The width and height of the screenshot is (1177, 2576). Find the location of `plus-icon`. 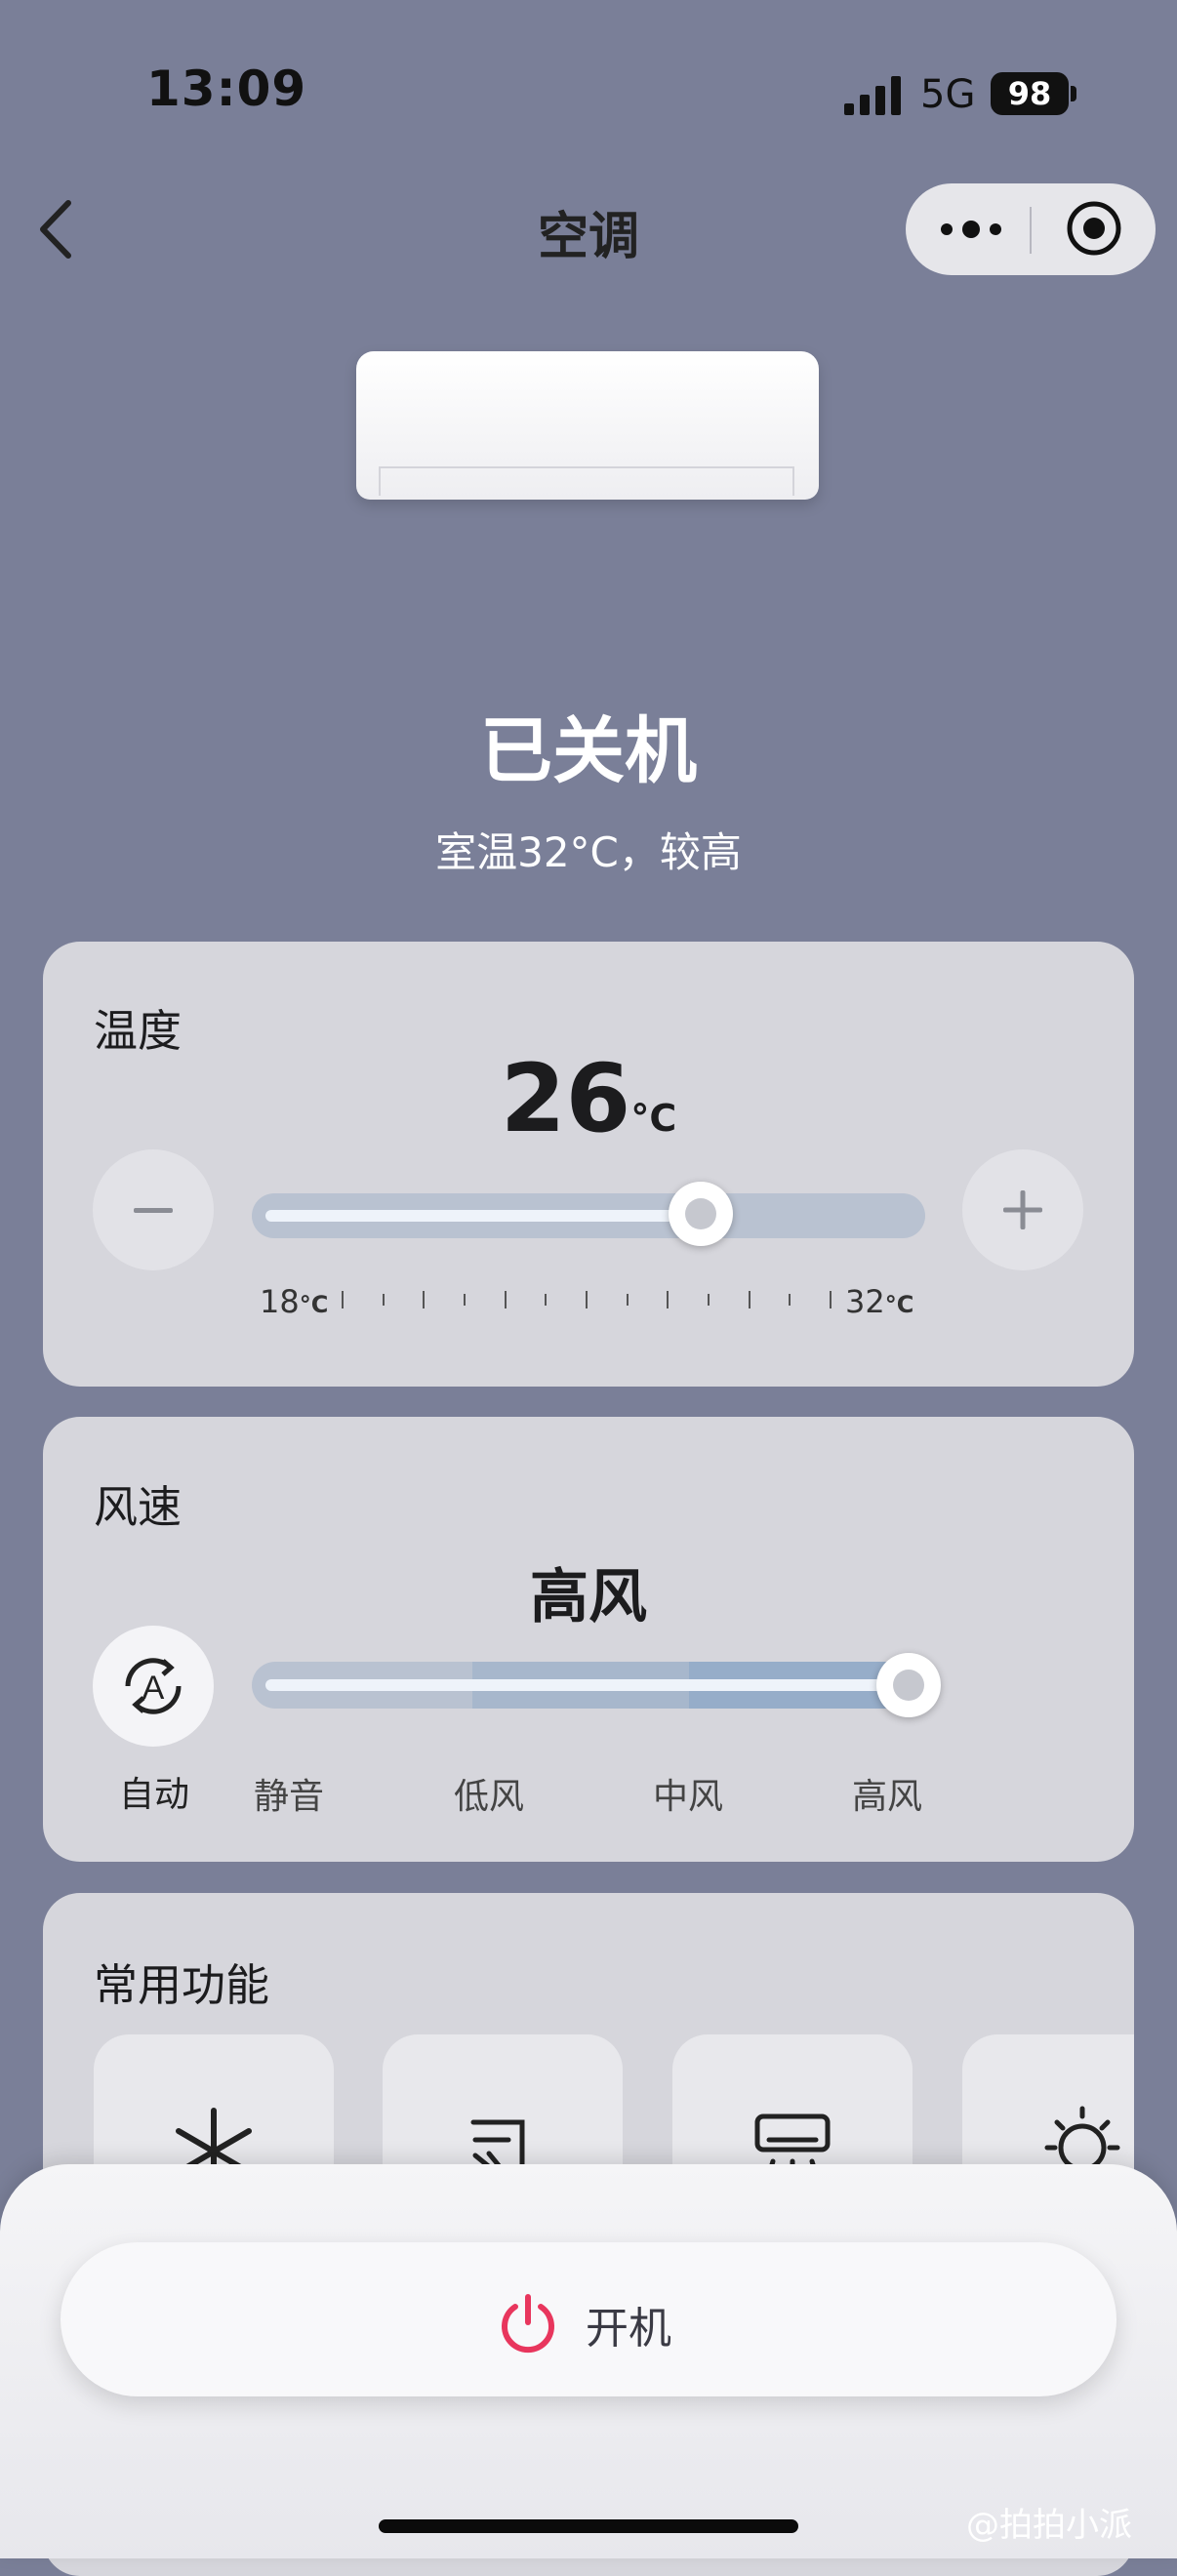

plus-icon is located at coordinates (1022, 1209).